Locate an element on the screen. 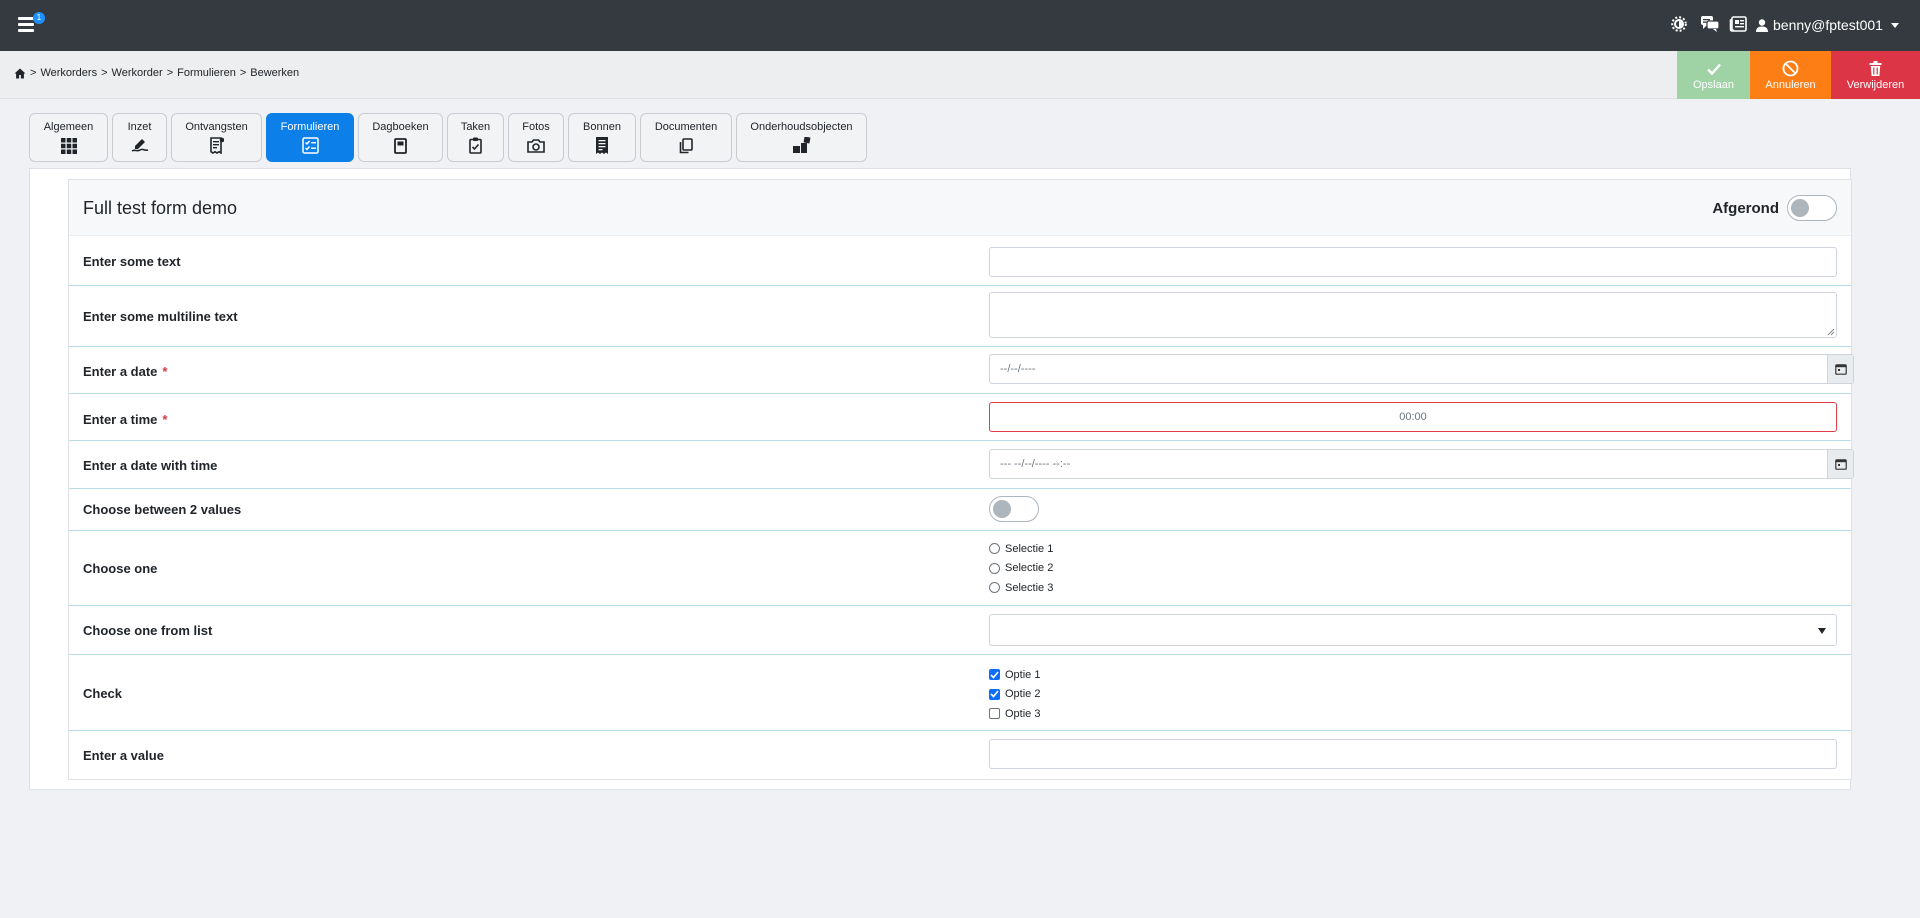  datetime-placeholder: --- --/--/---- --:-- is located at coordinates (1035, 464).